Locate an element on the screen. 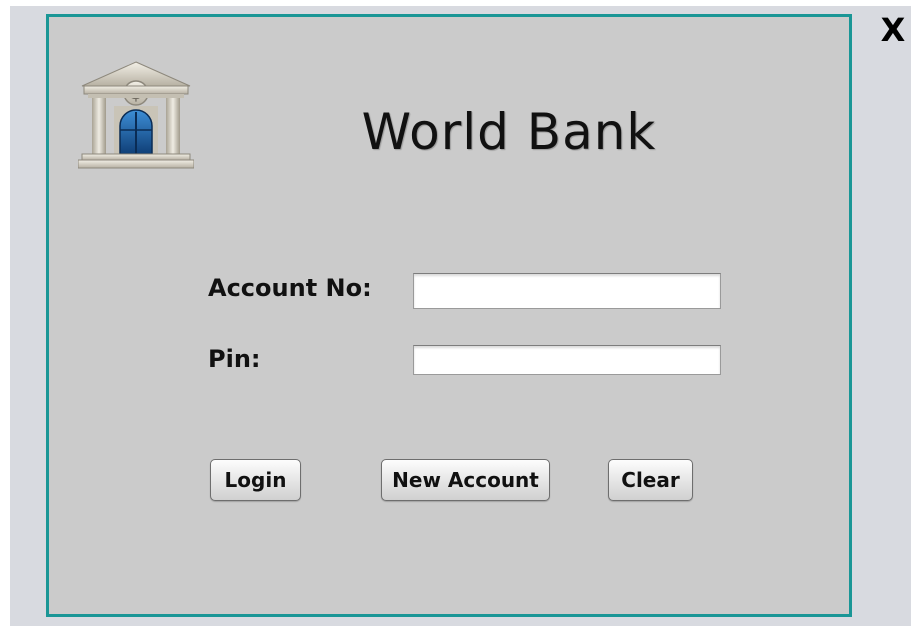 The height and width of the screenshot is (626, 911). new-account-button: New Account is located at coordinates (465, 480).